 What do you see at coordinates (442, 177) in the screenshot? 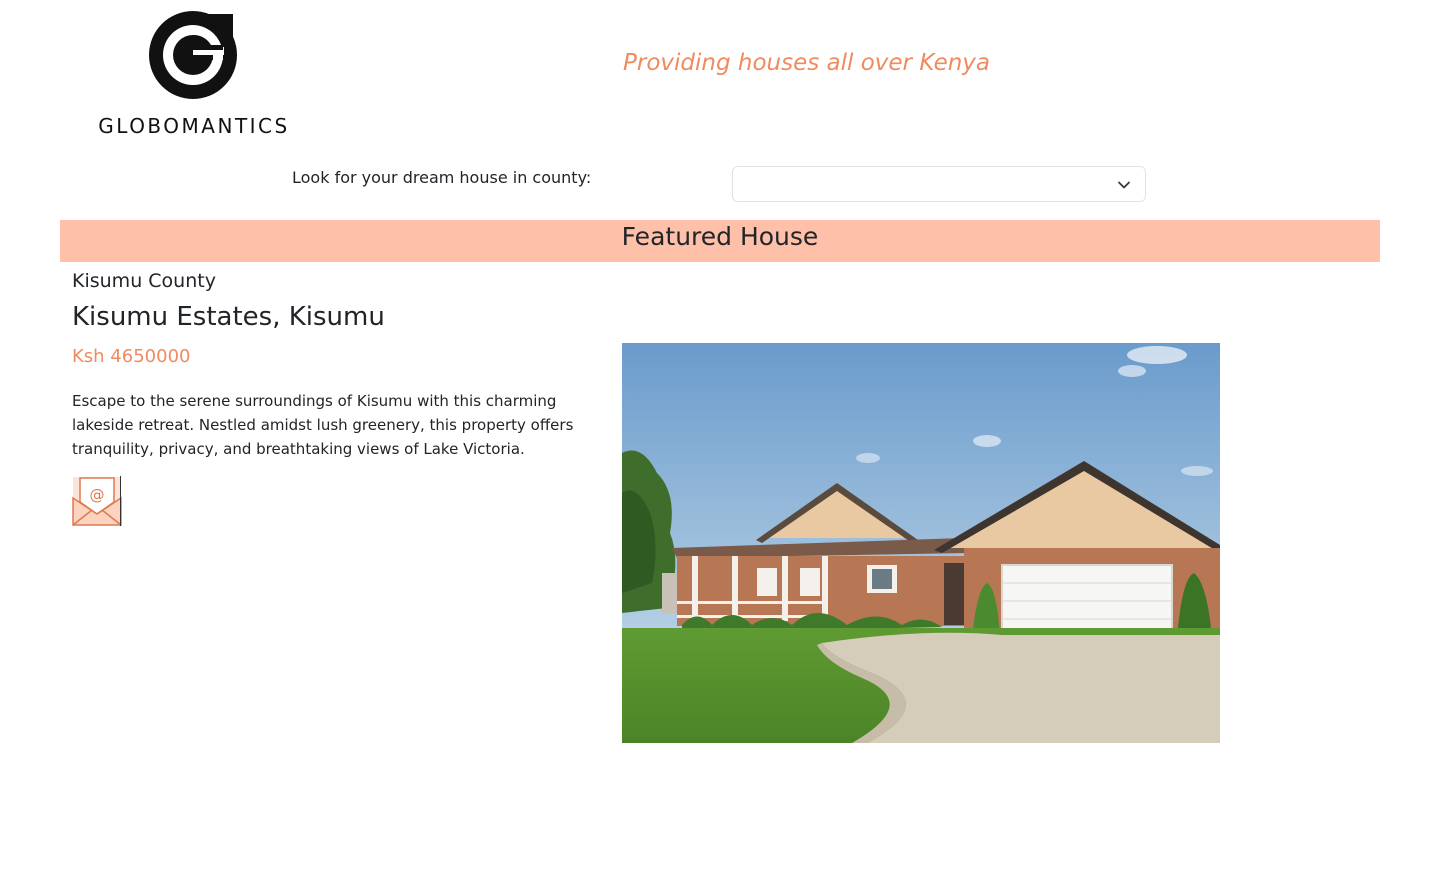
I see `county-select-label: Look for your dream house in county:` at bounding box center [442, 177].